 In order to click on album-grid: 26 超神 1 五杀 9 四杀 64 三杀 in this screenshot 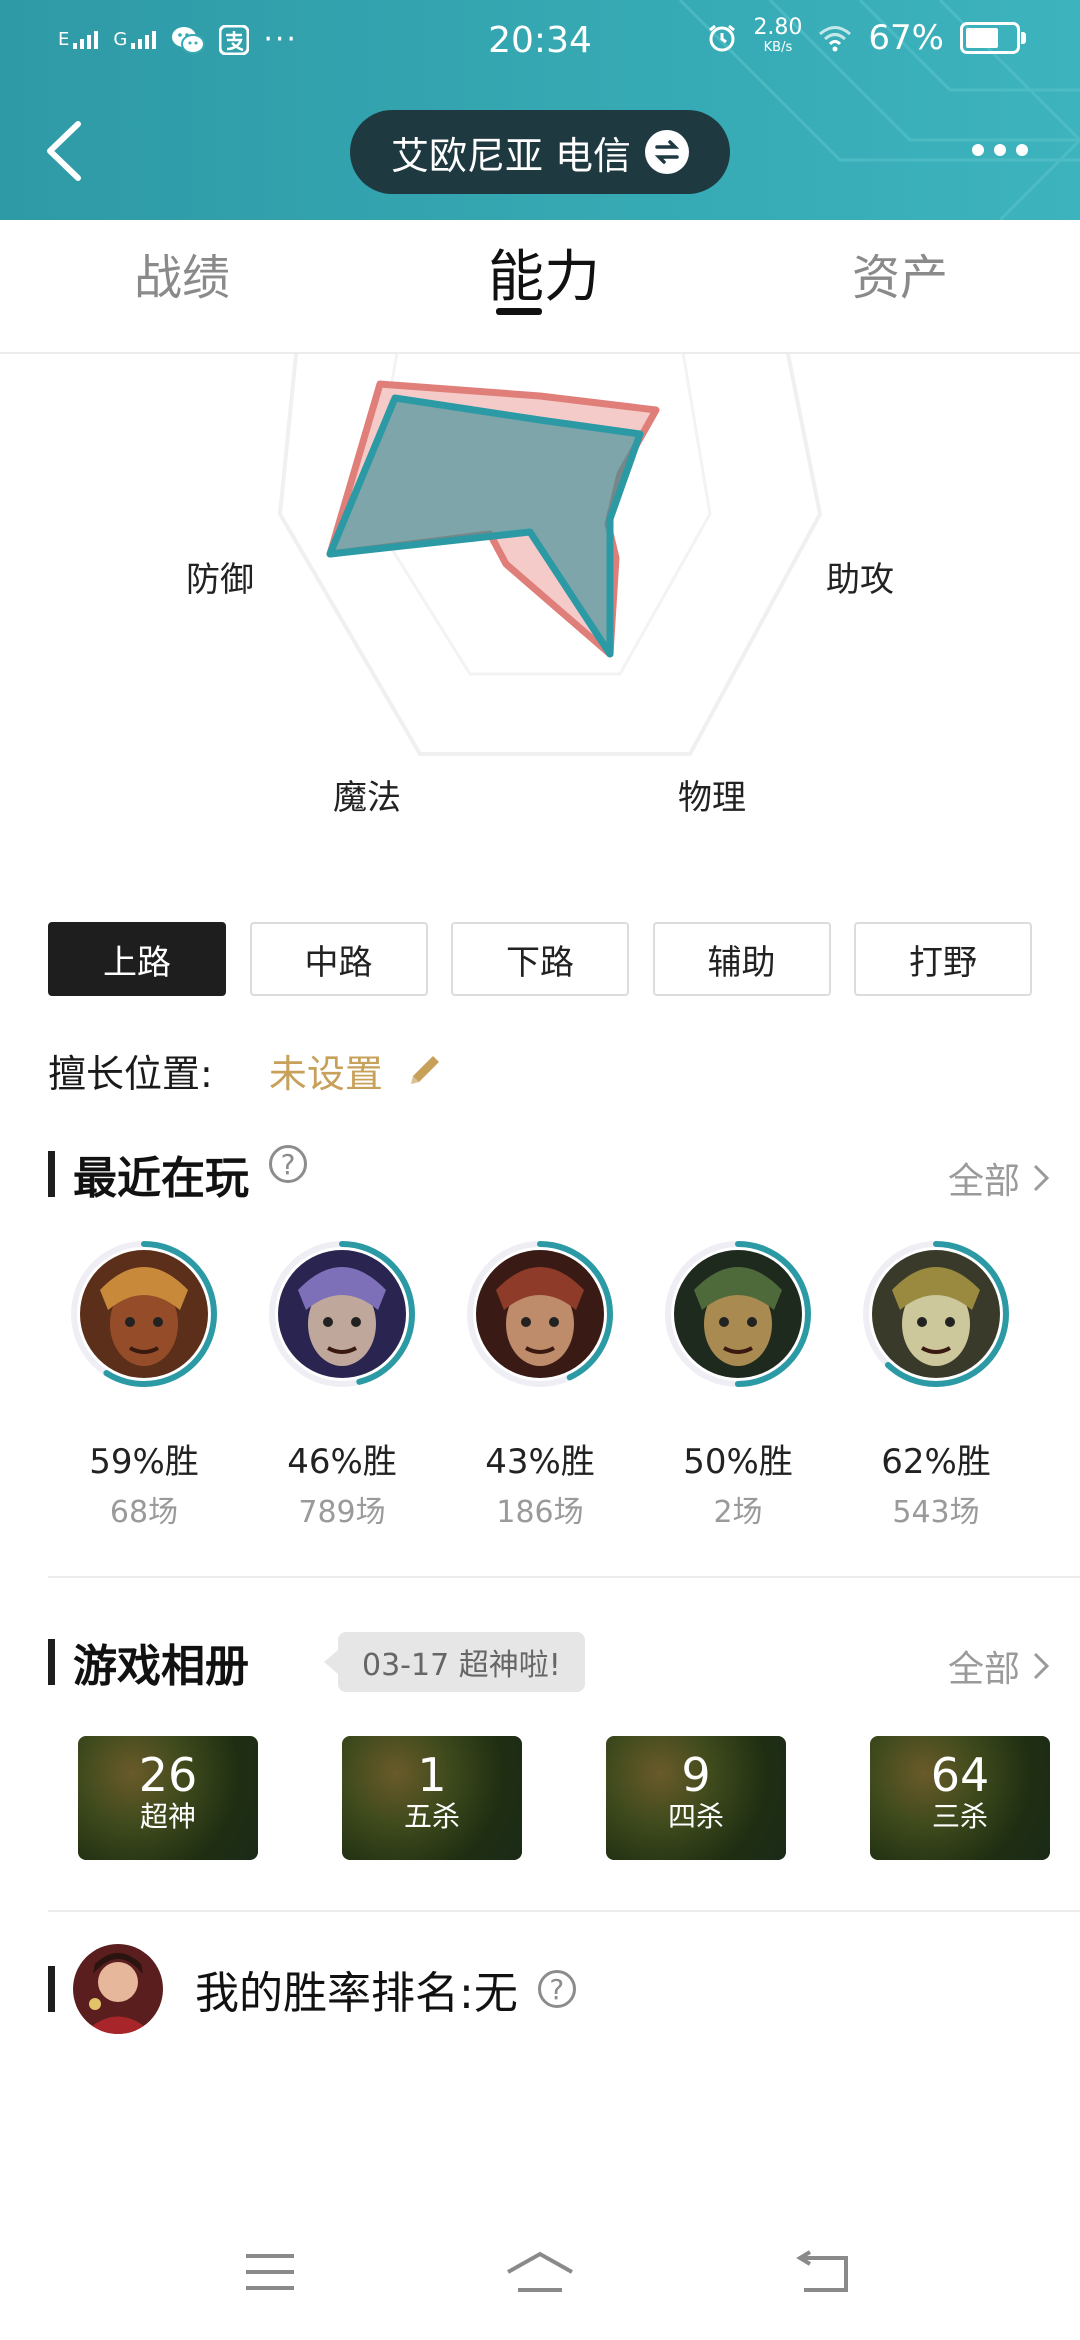, I will do `click(565, 1798)`.